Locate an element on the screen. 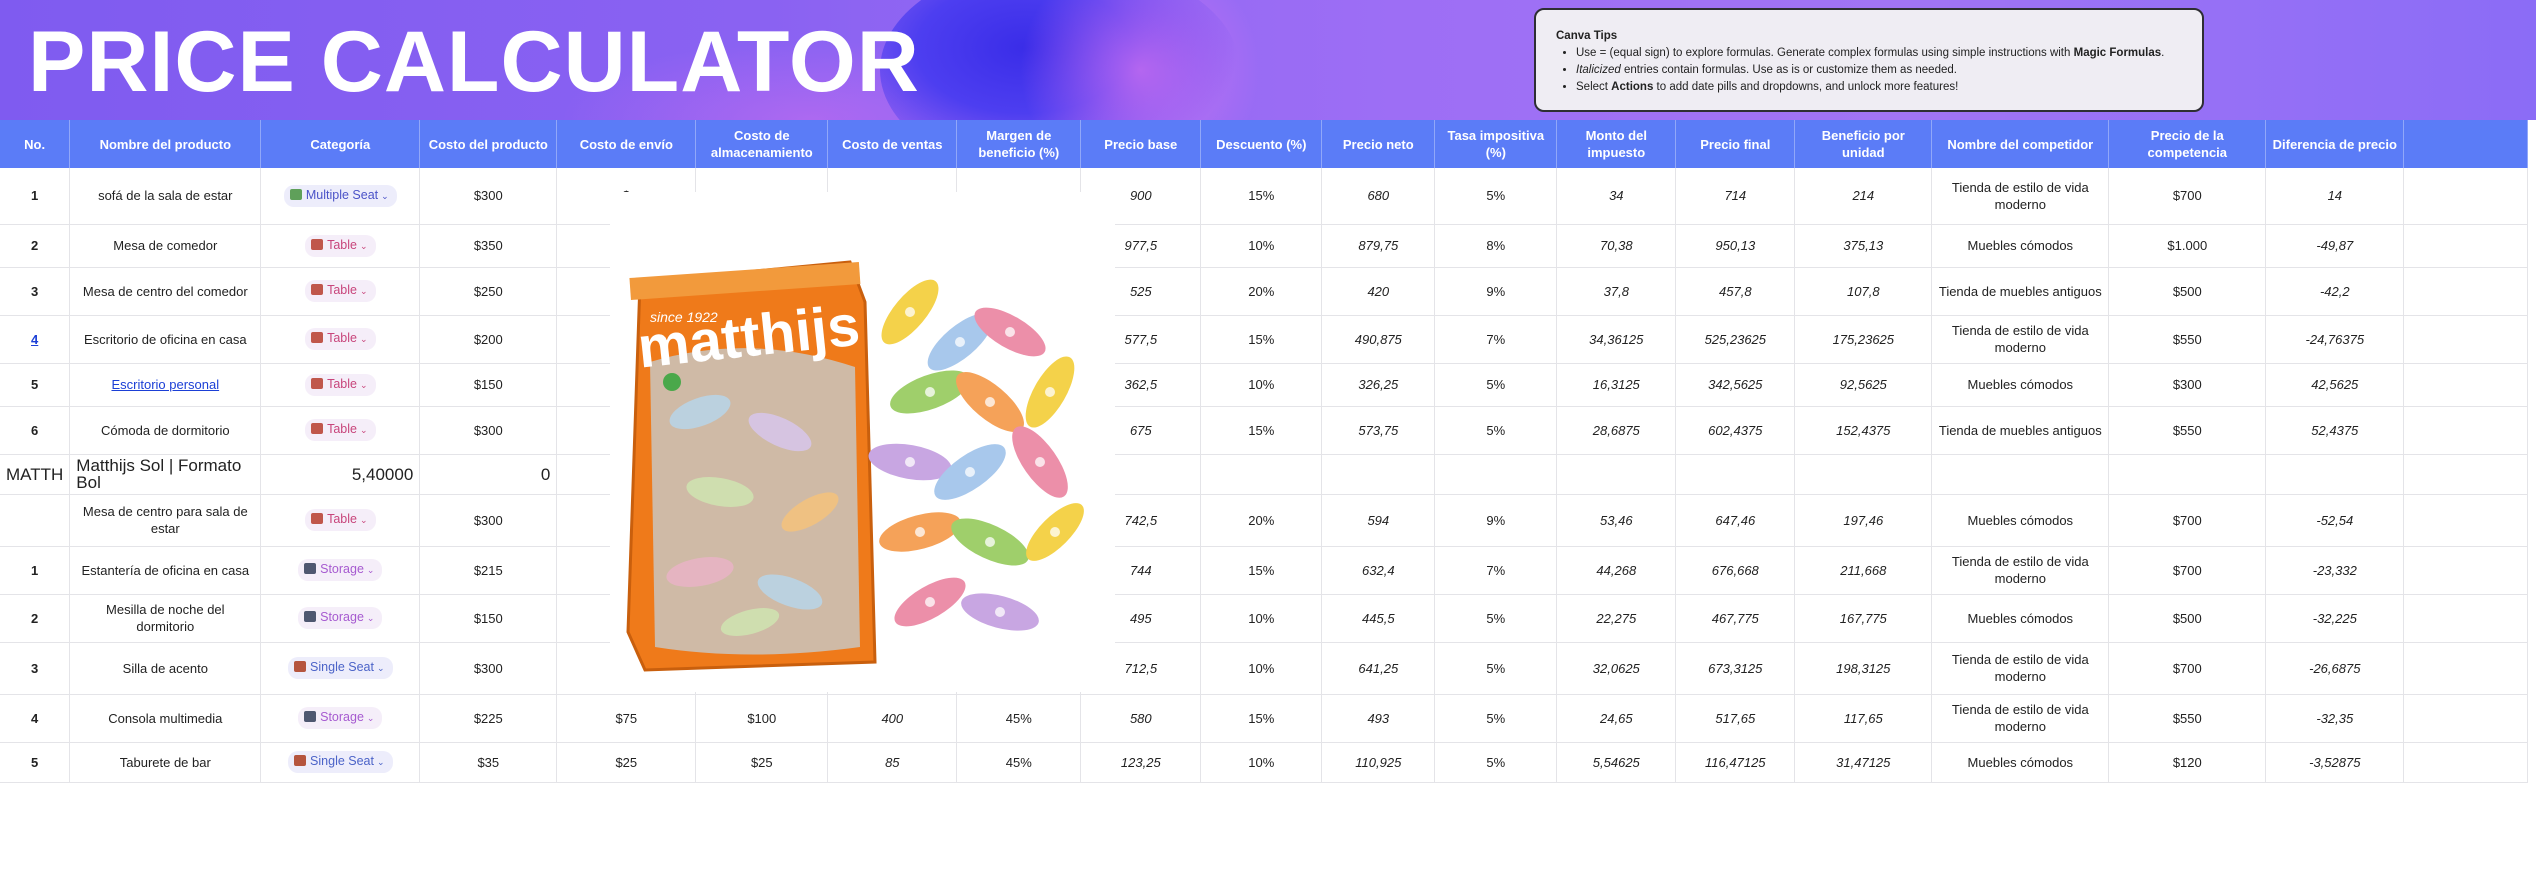  cell-final: 602,4375 is located at coordinates (1735, 430).